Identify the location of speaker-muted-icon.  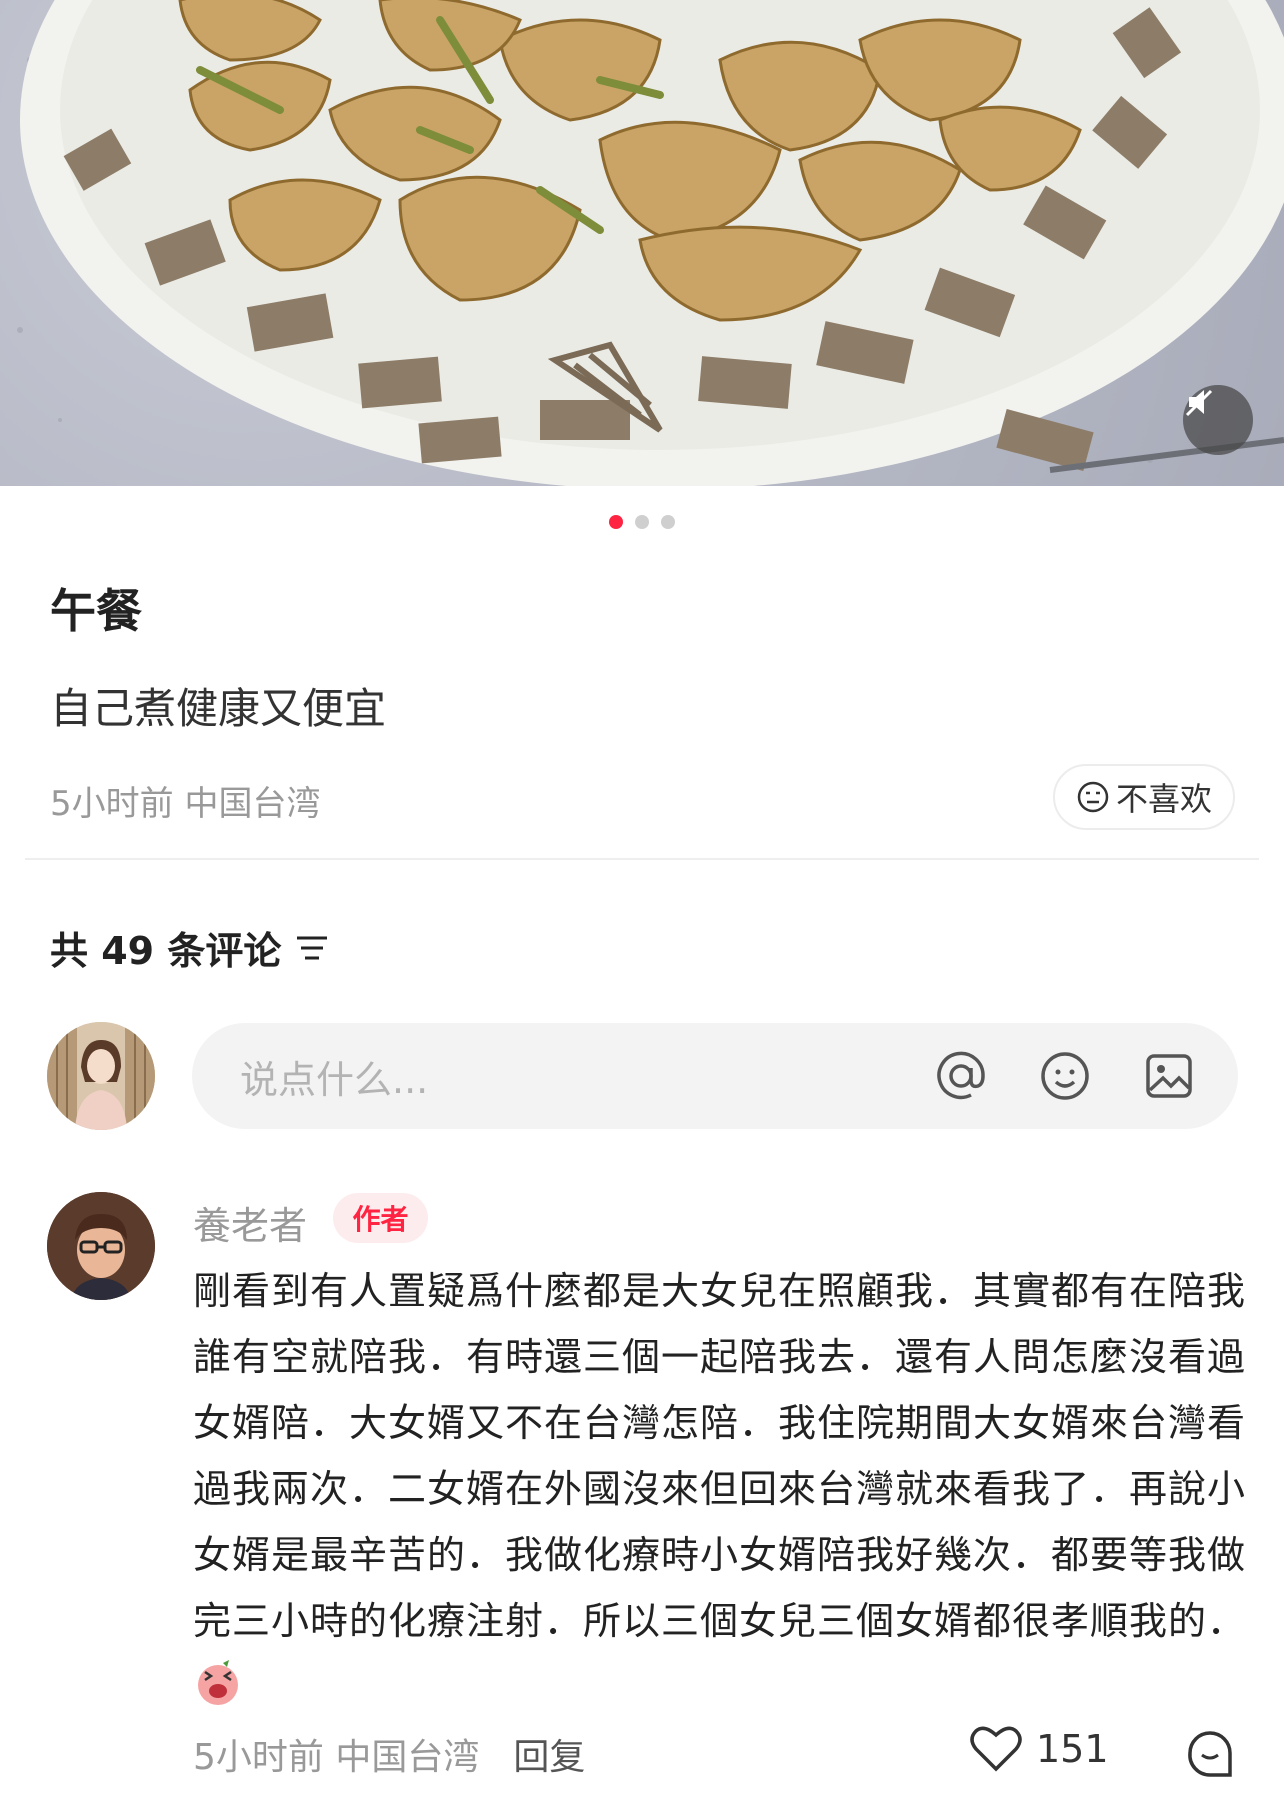
(1199, 403).